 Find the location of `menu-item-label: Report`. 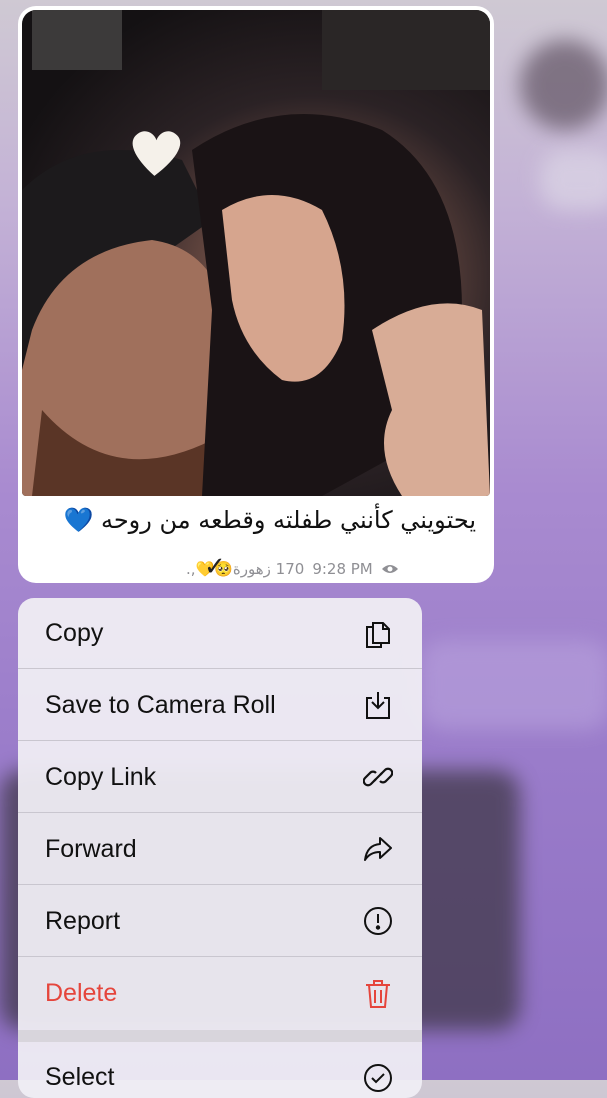

menu-item-label: Report is located at coordinates (83, 920).